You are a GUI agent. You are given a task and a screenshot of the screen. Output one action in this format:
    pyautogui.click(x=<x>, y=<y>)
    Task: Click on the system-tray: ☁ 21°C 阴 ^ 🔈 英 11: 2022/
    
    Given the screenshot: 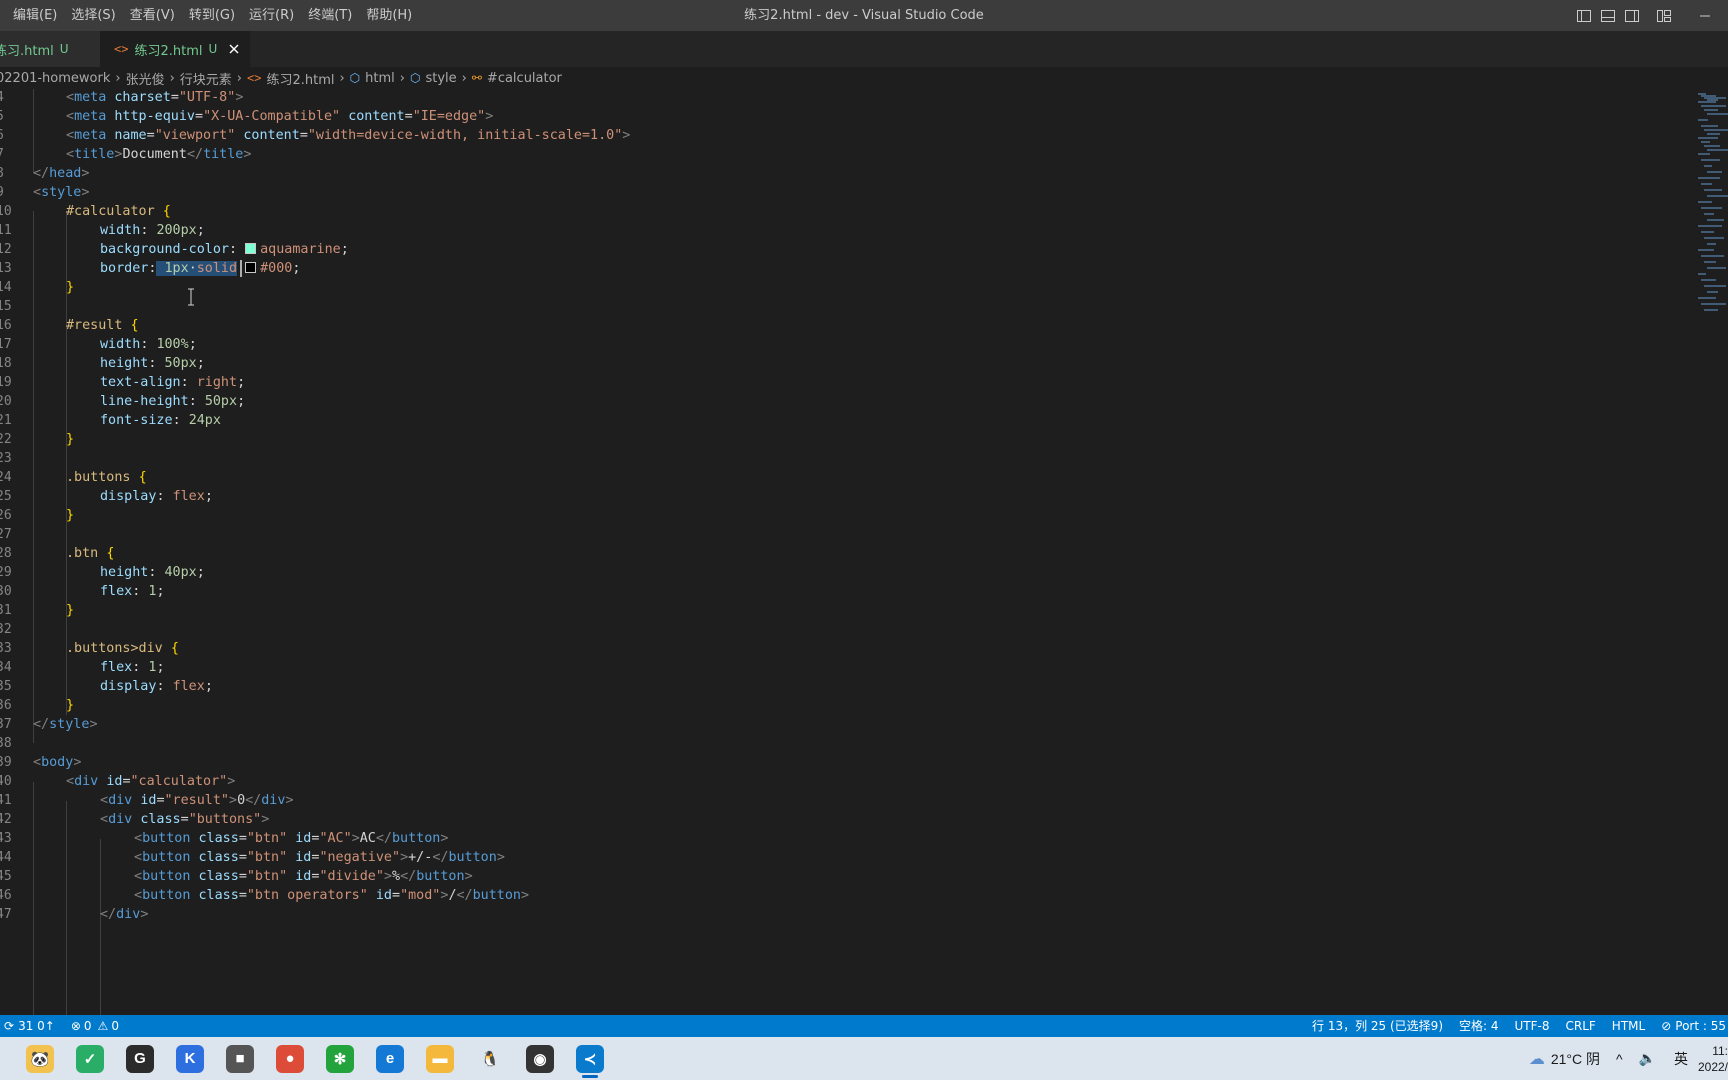 What is the action you would take?
    pyautogui.click(x=1624, y=1058)
    